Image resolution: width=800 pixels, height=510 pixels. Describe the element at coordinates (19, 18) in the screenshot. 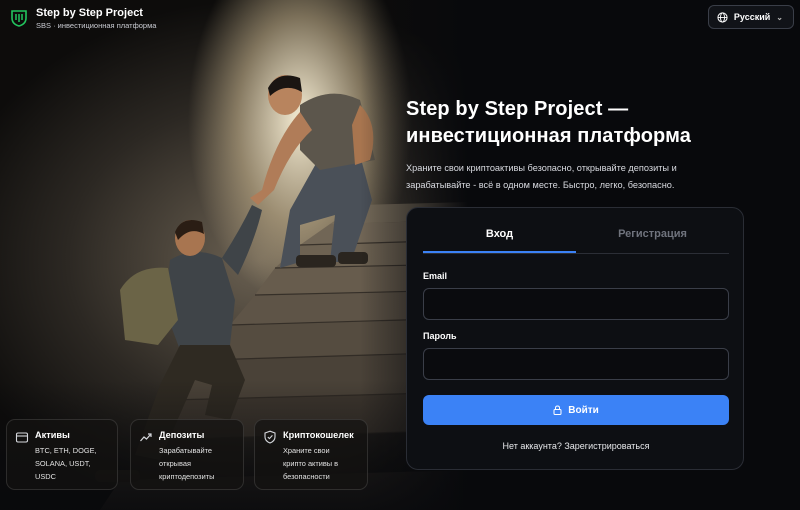

I see `shield-logo-icon` at that location.